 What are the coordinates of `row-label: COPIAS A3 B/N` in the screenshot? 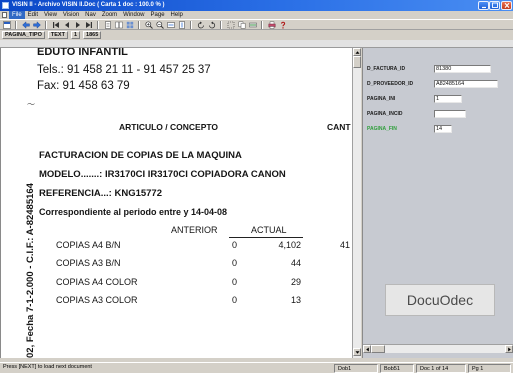 It's located at (88, 263).